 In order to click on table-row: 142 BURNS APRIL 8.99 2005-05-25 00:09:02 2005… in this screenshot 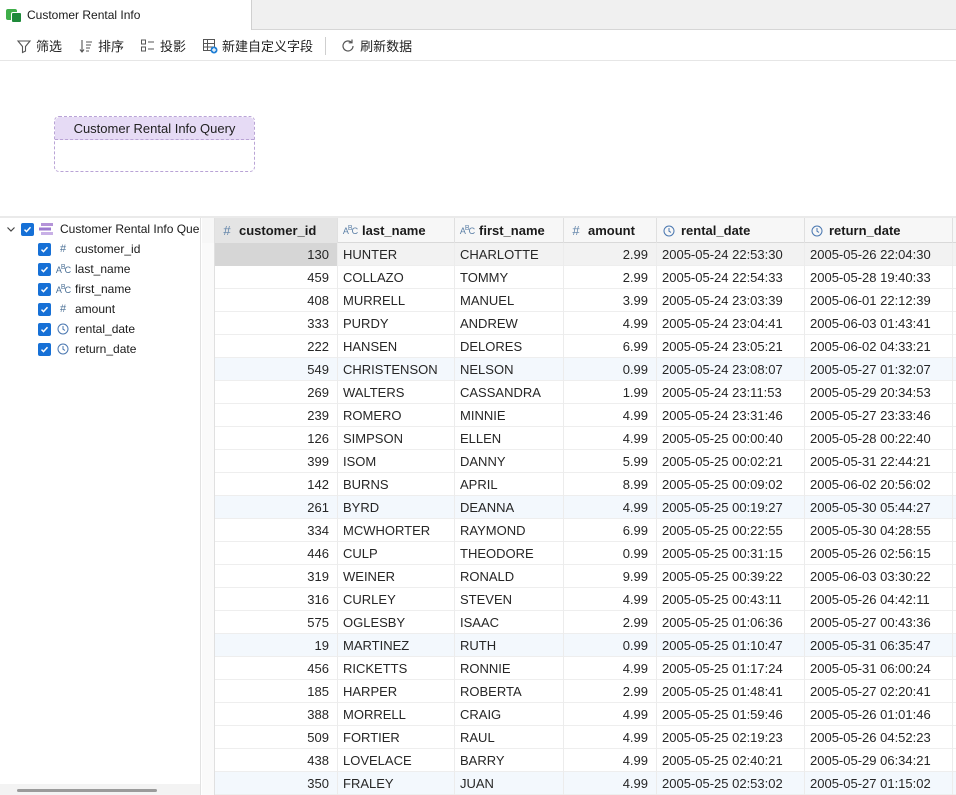, I will do `click(579, 484)`.